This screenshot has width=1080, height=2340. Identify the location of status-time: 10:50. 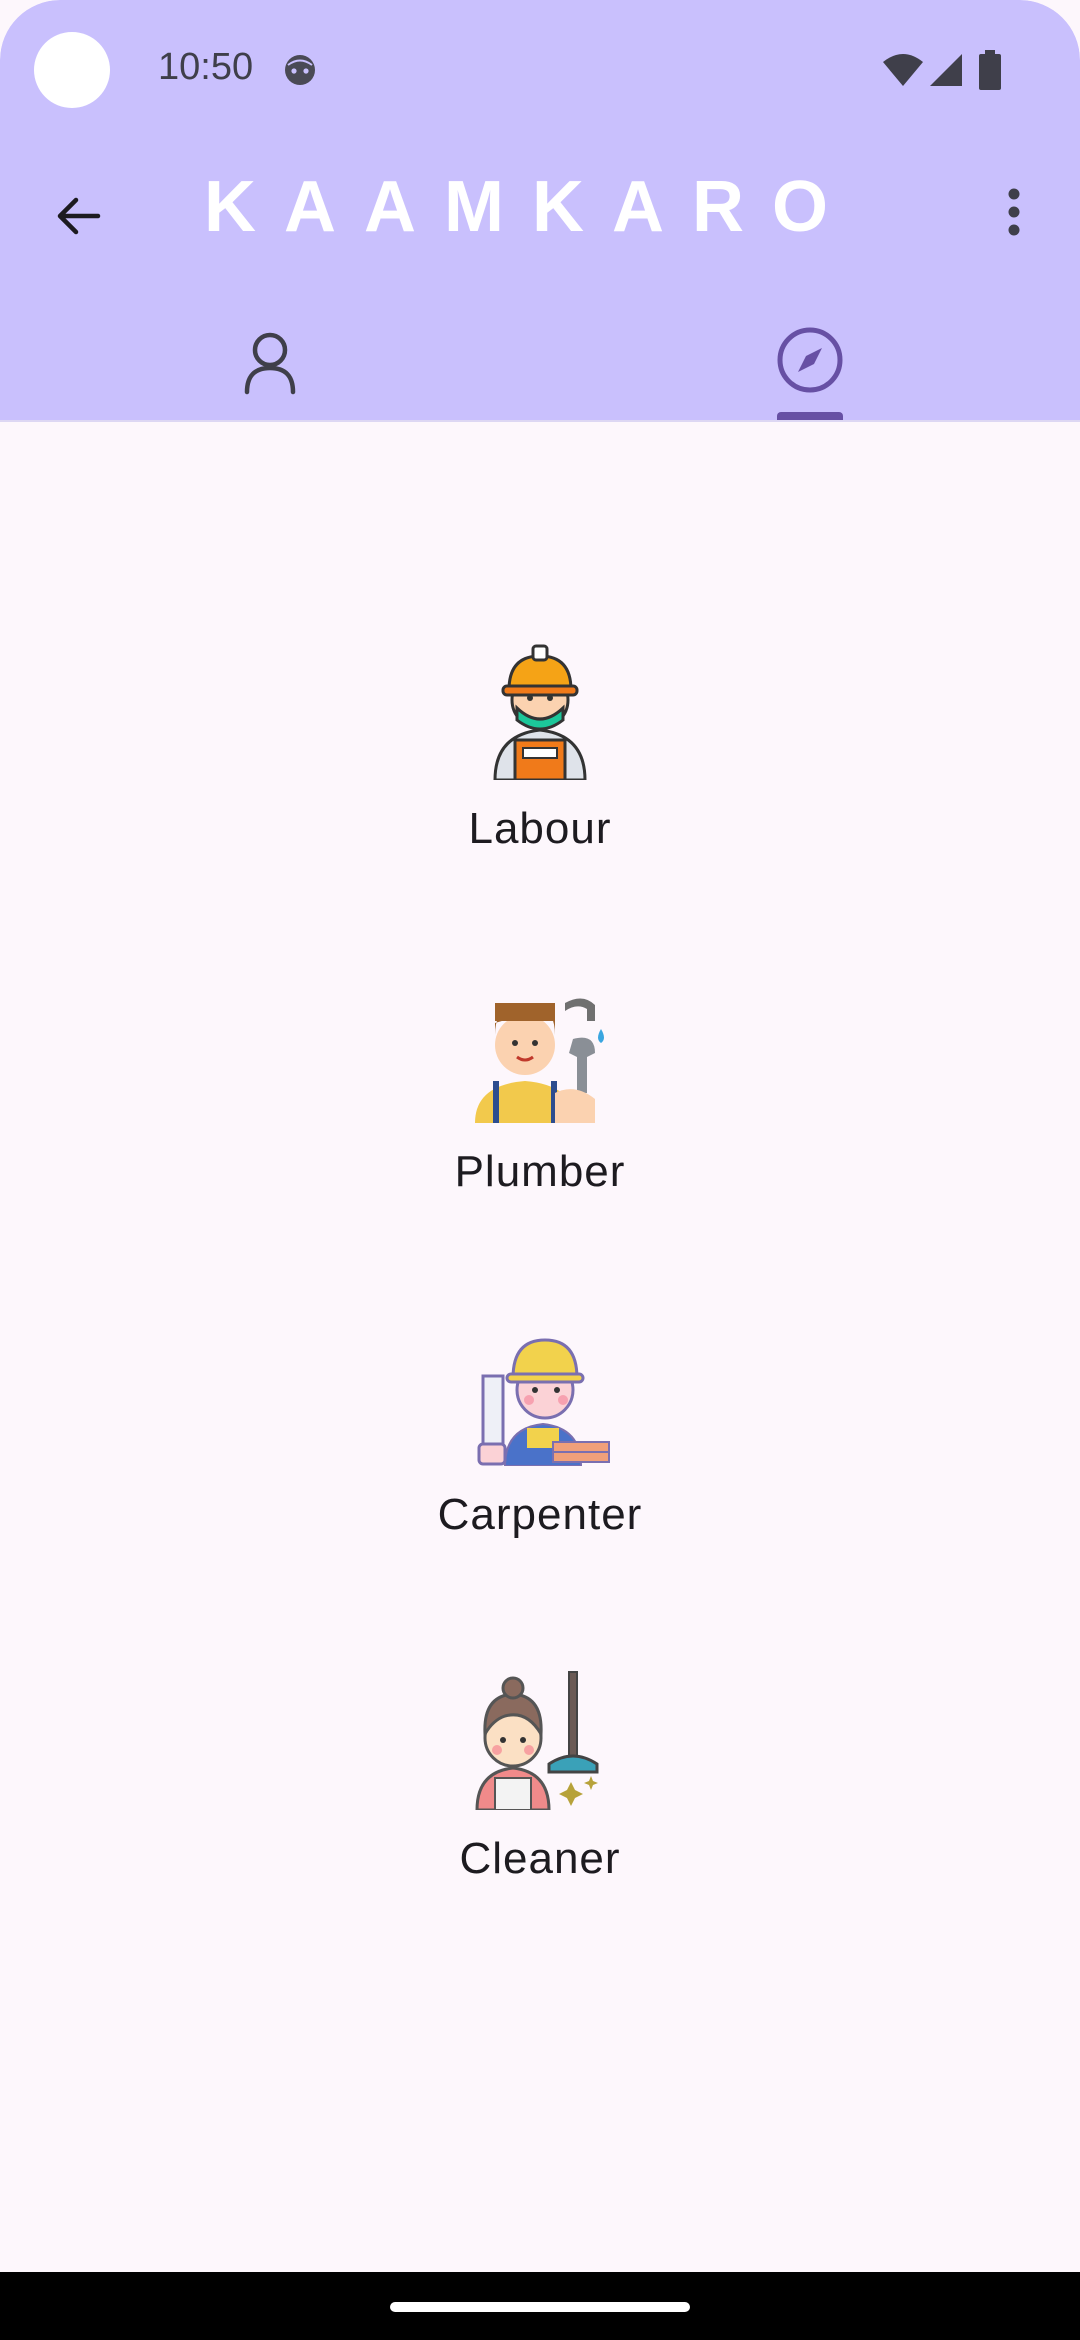
(206, 67).